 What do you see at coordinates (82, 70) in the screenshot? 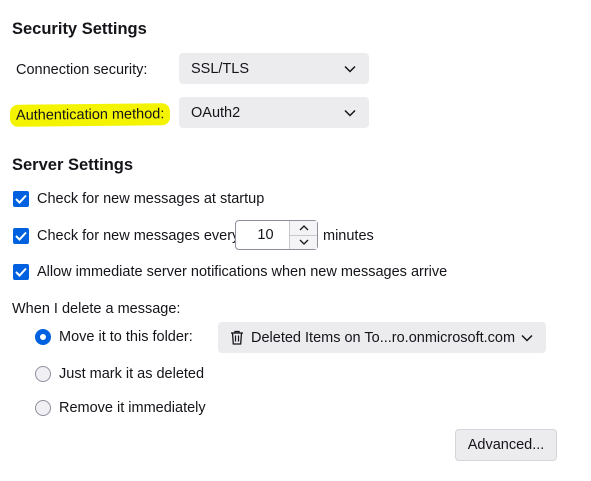
I see `connection-security-label: Connection security:` at bounding box center [82, 70].